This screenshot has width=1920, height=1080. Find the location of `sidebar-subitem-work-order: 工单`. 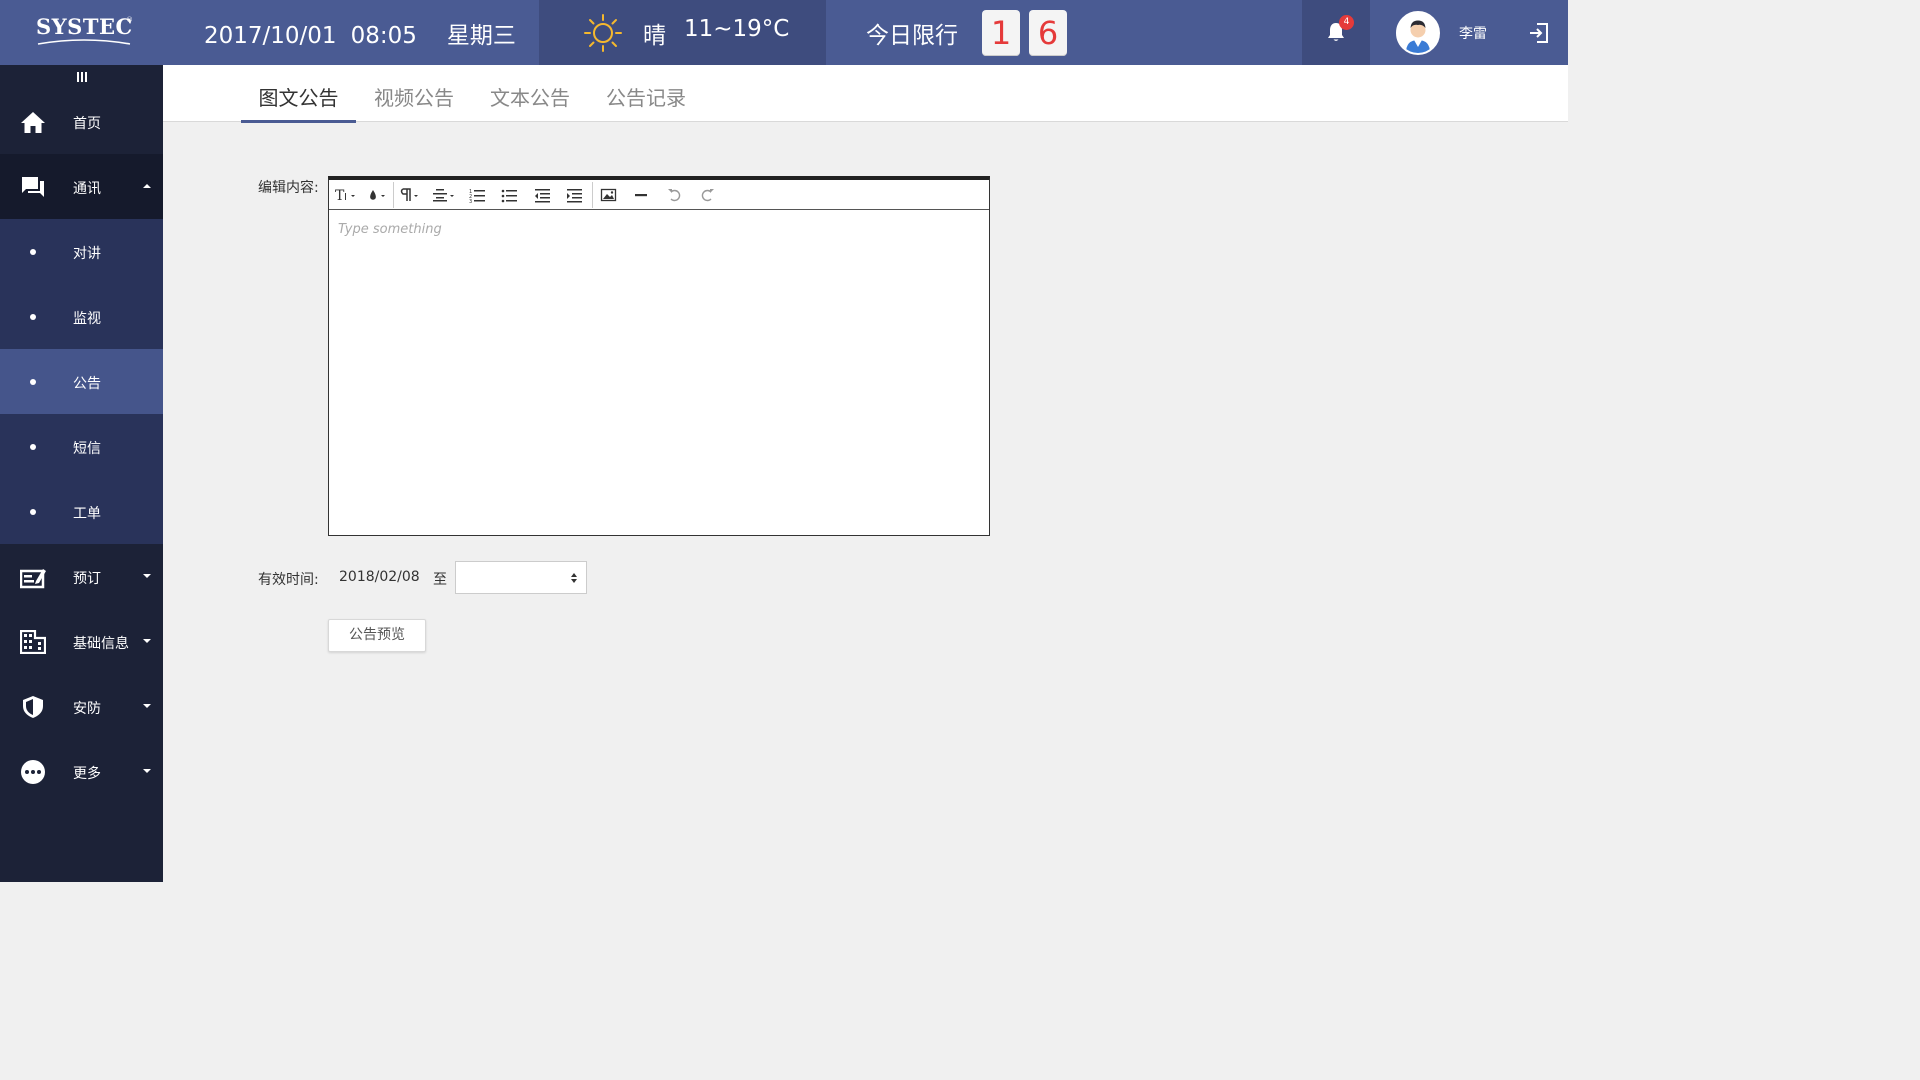

sidebar-subitem-work-order: 工单 is located at coordinates (81, 511).